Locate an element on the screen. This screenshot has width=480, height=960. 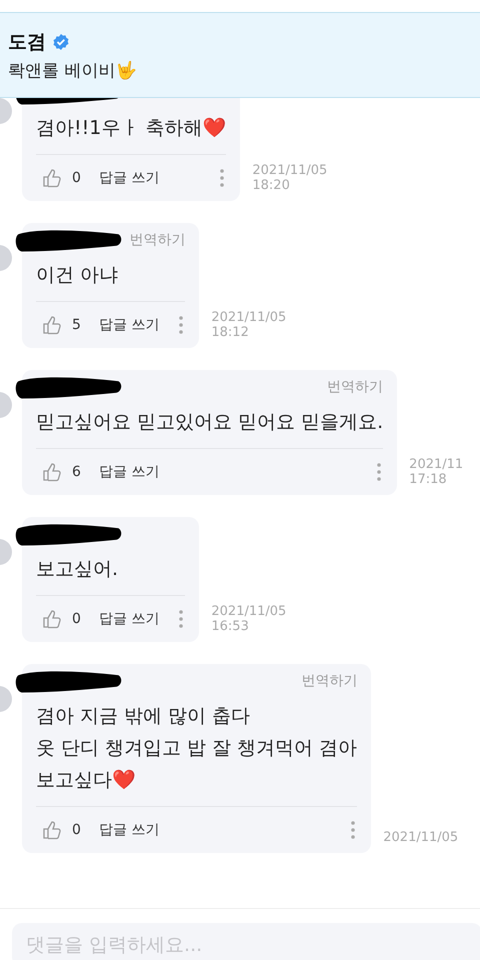
comment-time: 17:18 is located at coordinates (428, 479).